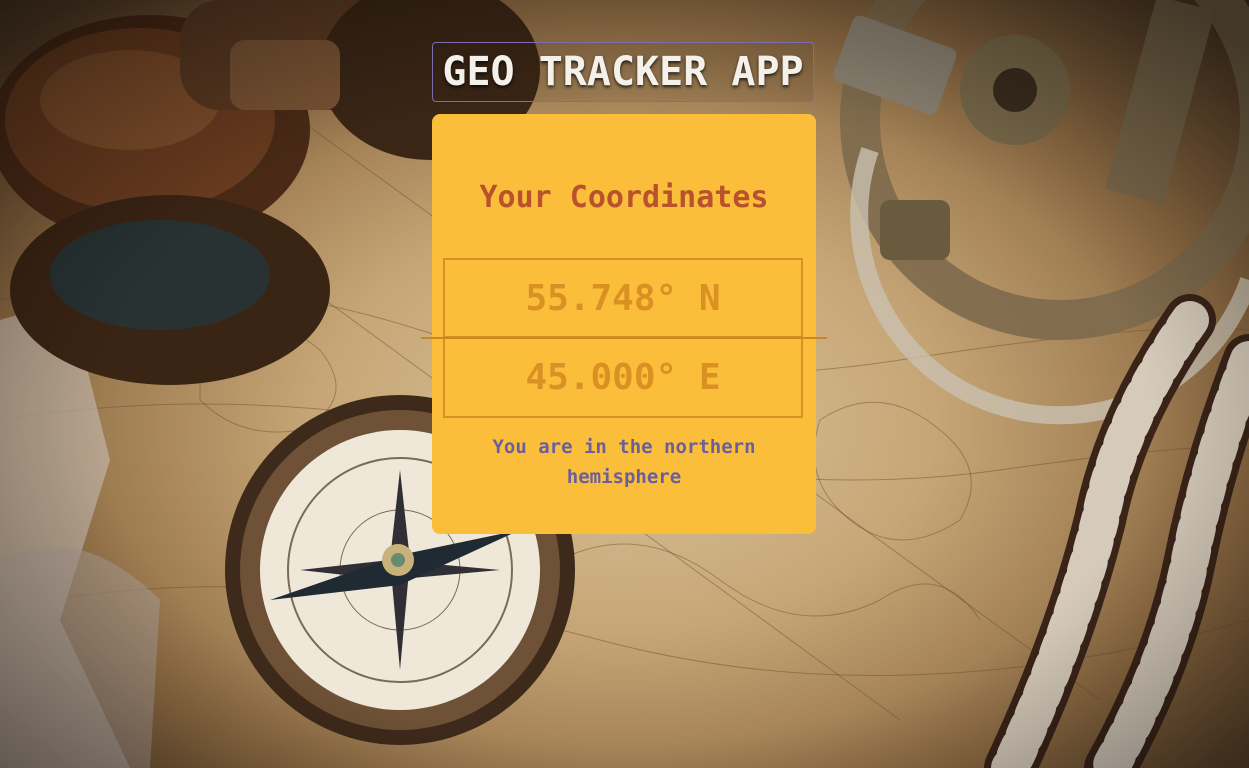 The height and width of the screenshot is (768, 1249). Describe the element at coordinates (624, 462) in the screenshot. I see `hemisphere-message: You are in the northern hemisphere` at that location.